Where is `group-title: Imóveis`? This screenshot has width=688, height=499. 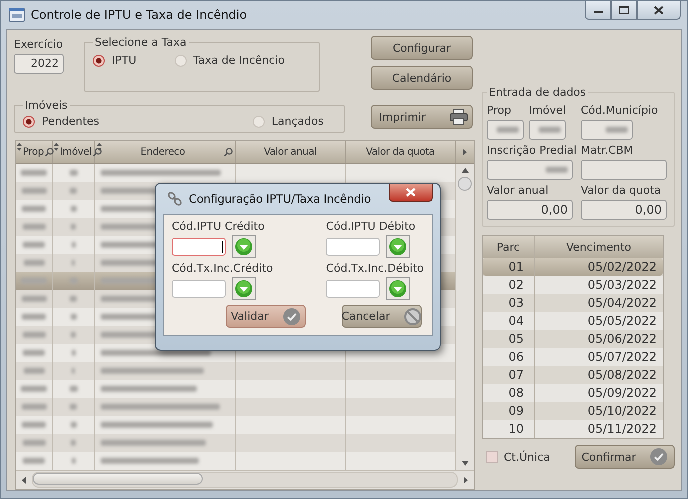
group-title: Imóveis is located at coordinates (46, 105).